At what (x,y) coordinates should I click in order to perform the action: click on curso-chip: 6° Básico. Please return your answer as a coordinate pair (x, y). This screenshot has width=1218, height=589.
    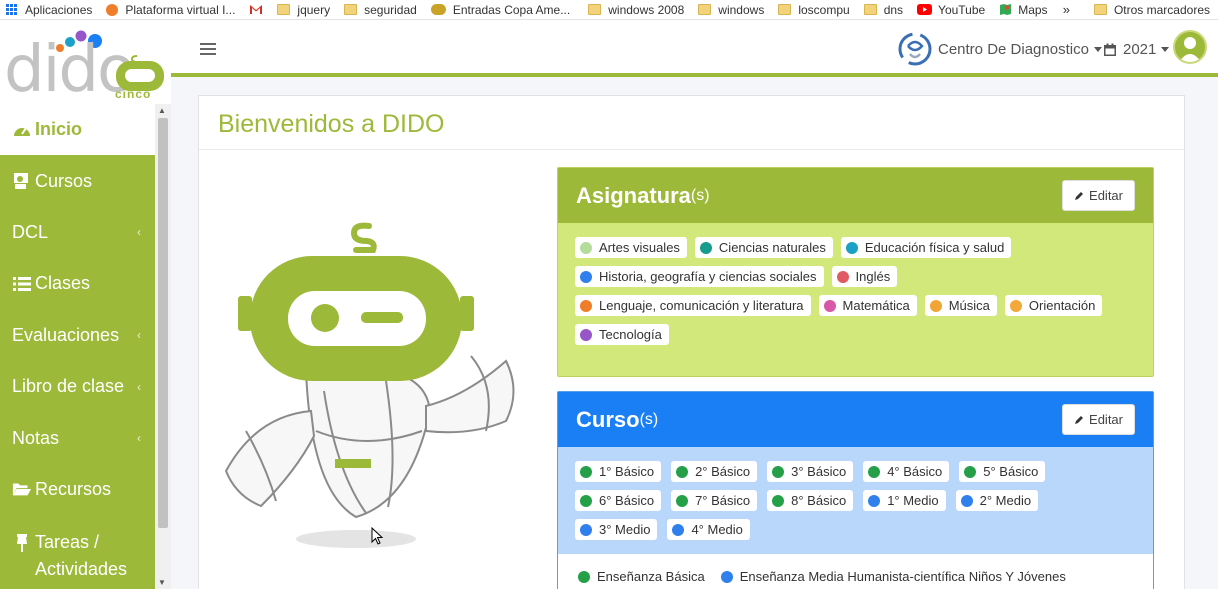
    Looking at the image, I should click on (618, 500).